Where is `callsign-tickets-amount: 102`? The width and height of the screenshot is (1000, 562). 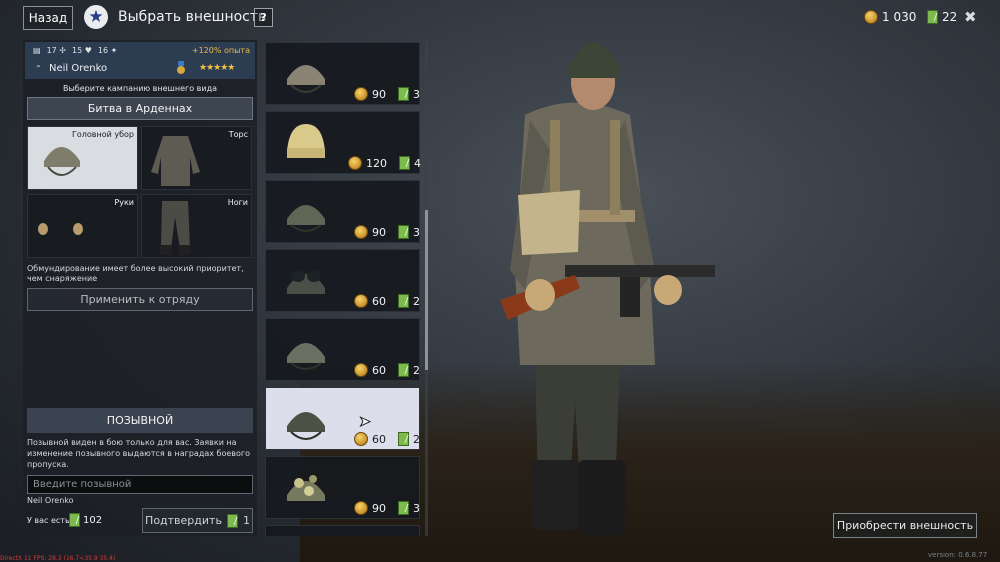 callsign-tickets-amount: 102 is located at coordinates (93, 520).